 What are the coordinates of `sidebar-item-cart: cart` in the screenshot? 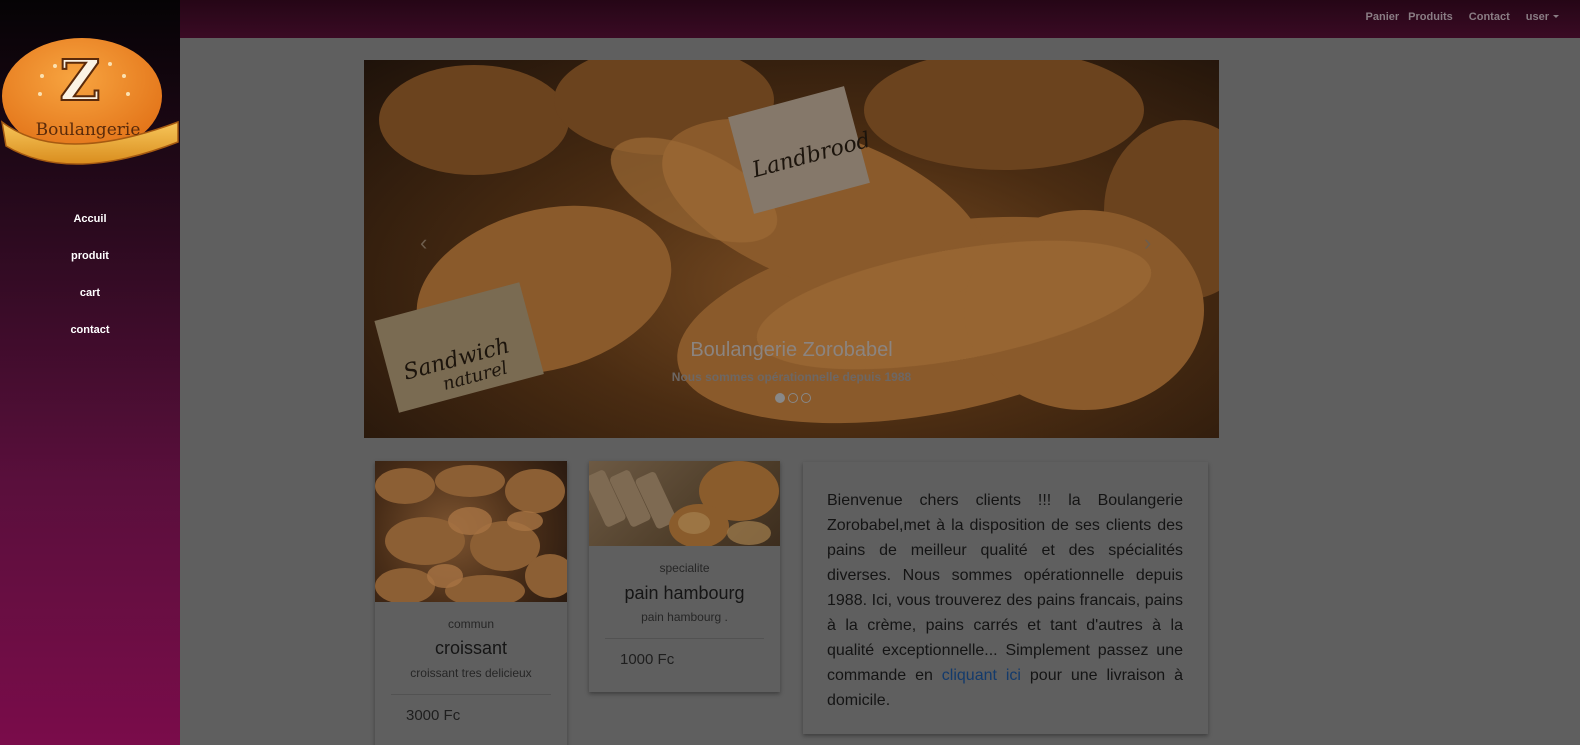 It's located at (90, 292).